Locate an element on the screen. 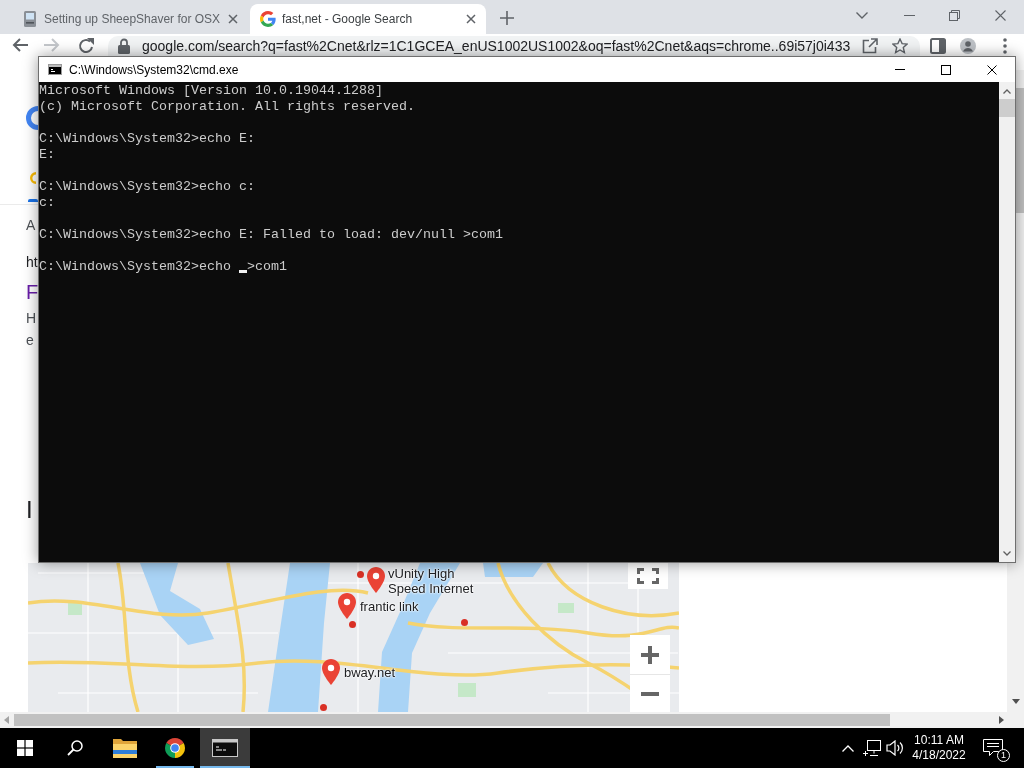 The width and height of the screenshot is (1024, 768). console-line: Microsoft Windows [Version 10.0.19044.1288] is located at coordinates (211, 91).